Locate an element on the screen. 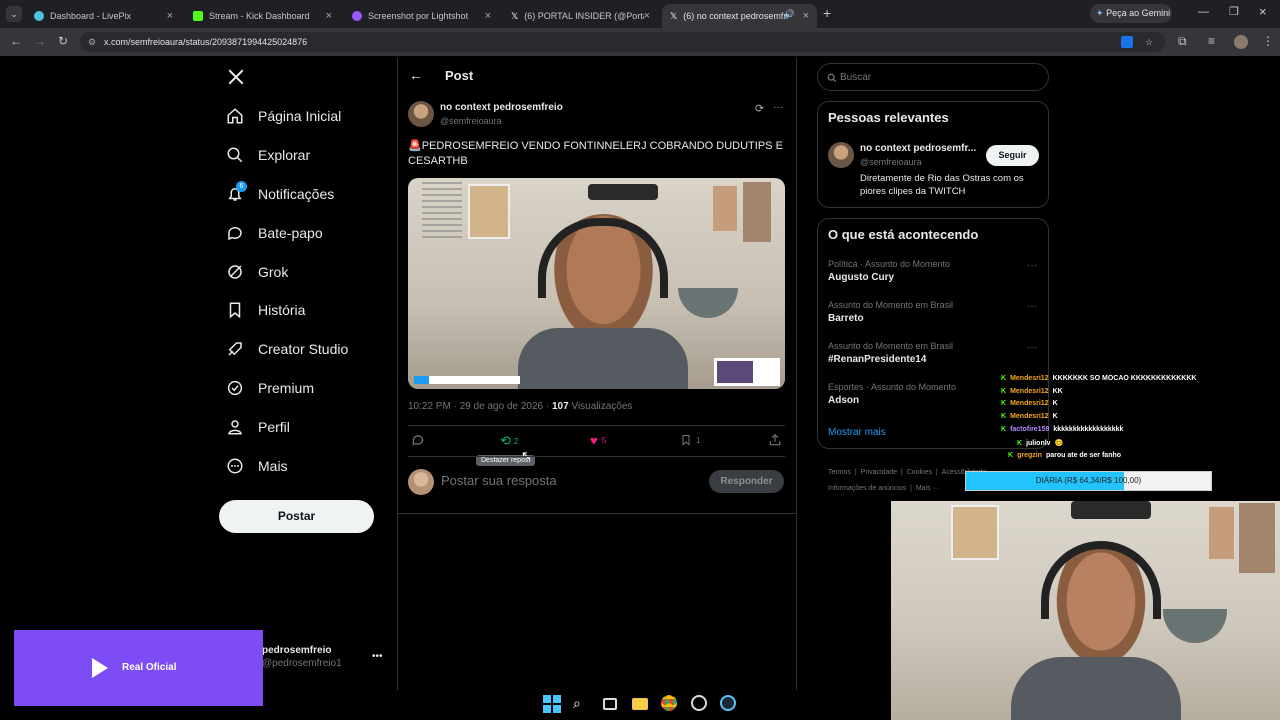  show-more-link: Mostrar mais is located at coordinates (857, 432).